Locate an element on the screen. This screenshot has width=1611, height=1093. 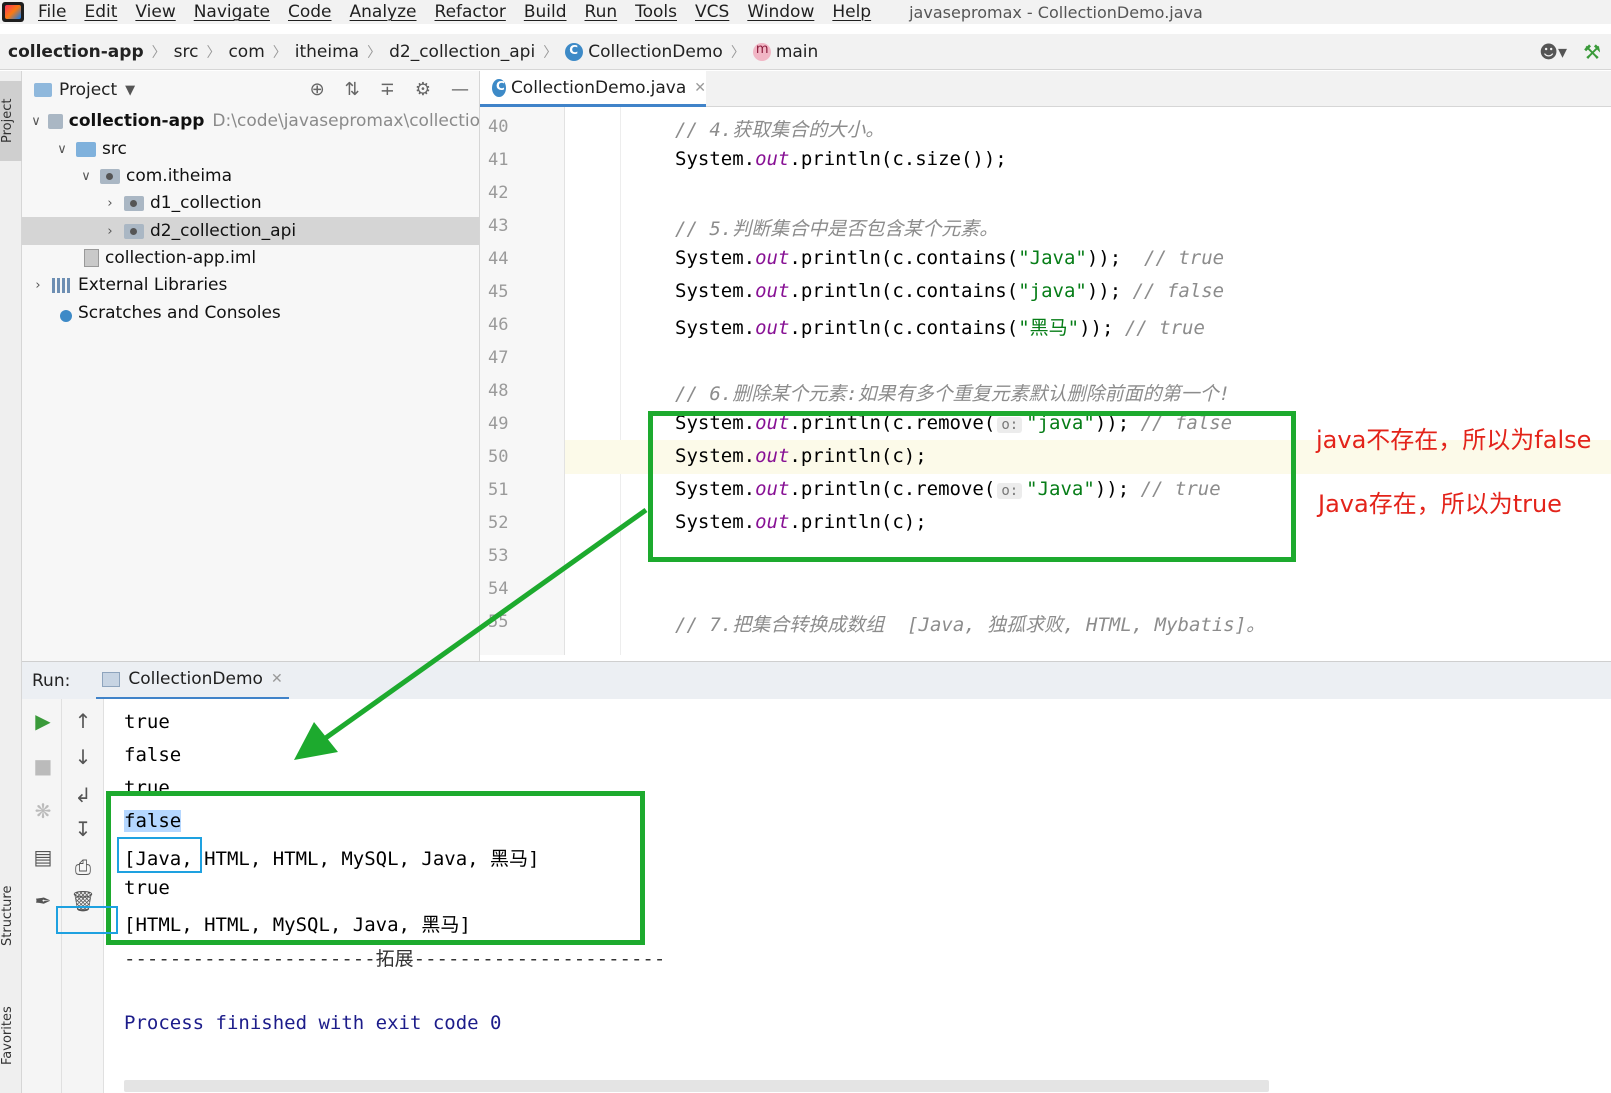
build-hammer-icon: ⚒ is located at coordinates (1592, 52).